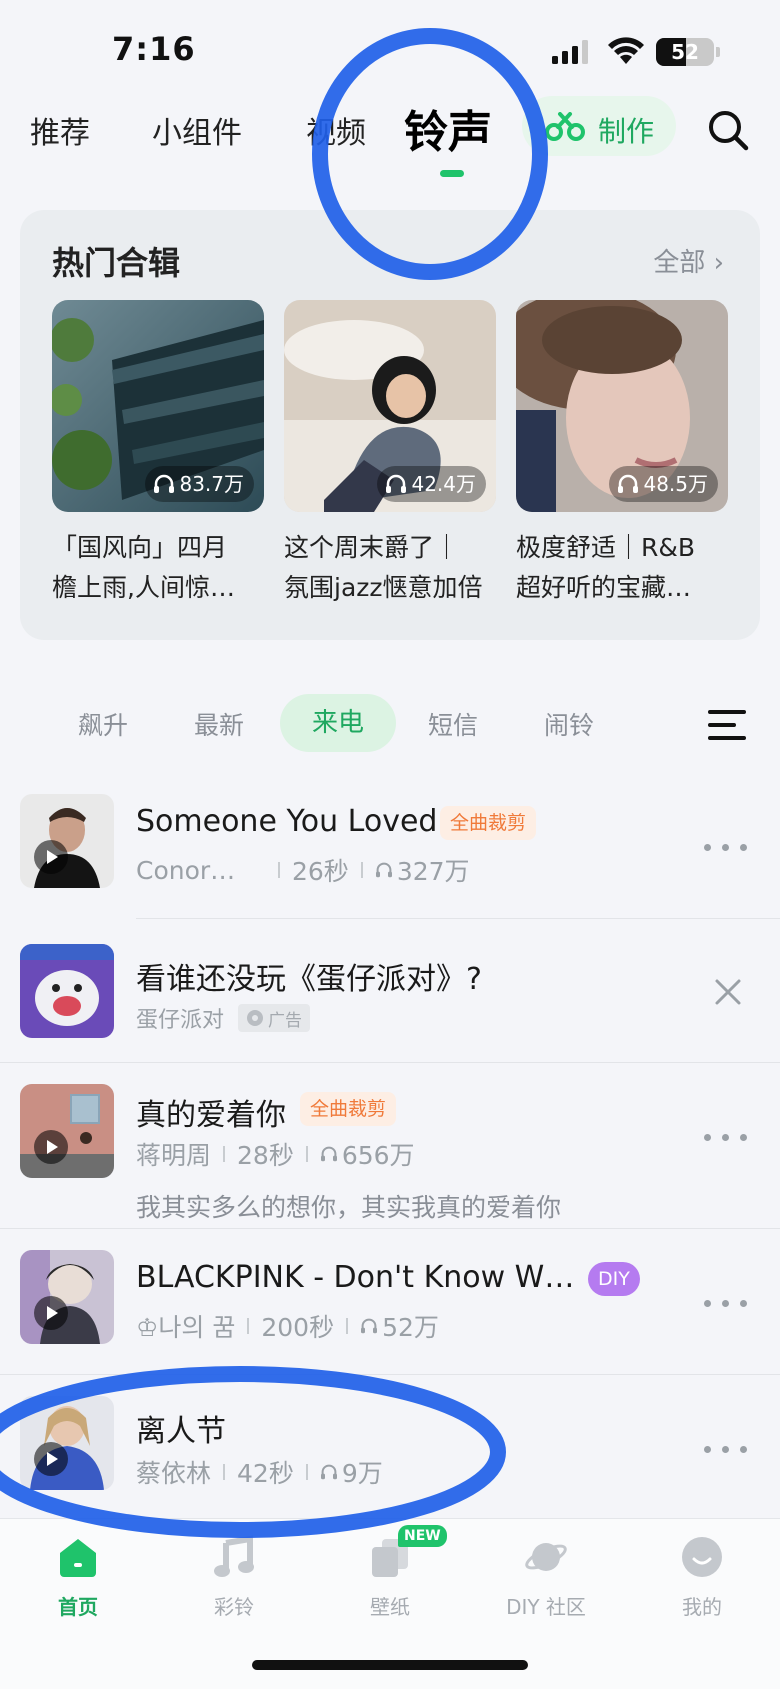 This screenshot has width=780, height=1689. What do you see at coordinates (448, 128) in the screenshot?
I see `tab-ringtone: 铃声` at bounding box center [448, 128].